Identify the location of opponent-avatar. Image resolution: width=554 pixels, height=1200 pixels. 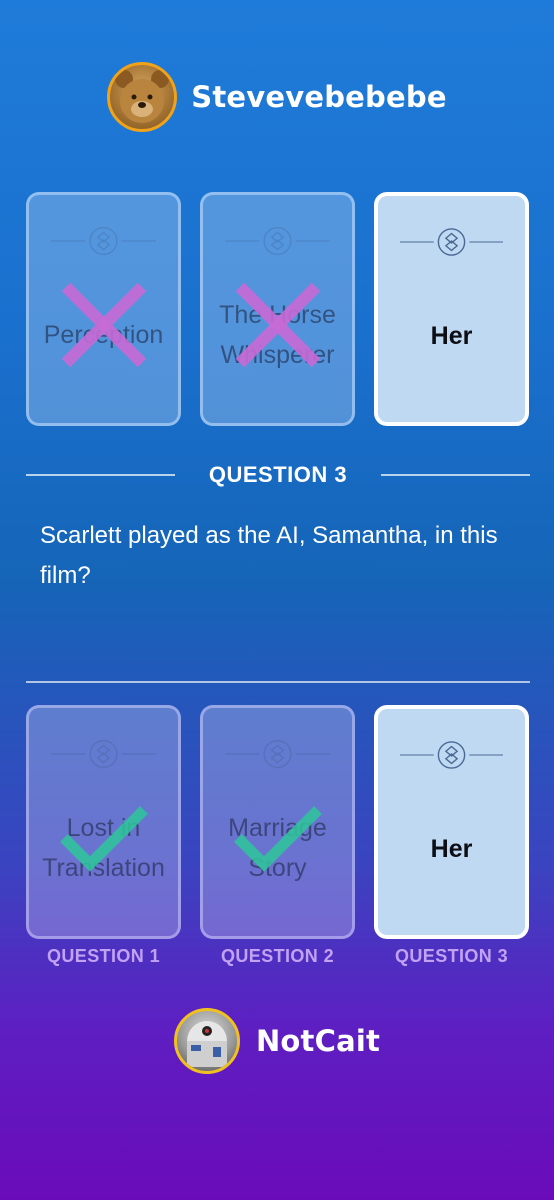
(142, 97).